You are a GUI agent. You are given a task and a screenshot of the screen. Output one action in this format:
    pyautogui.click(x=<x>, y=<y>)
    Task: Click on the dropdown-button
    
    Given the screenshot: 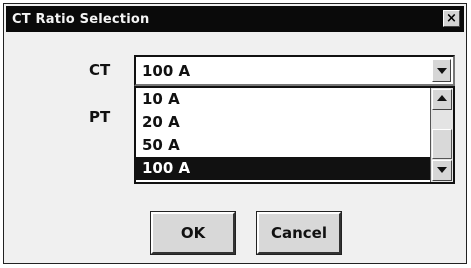 What is the action you would take?
    pyautogui.click(x=441, y=70)
    